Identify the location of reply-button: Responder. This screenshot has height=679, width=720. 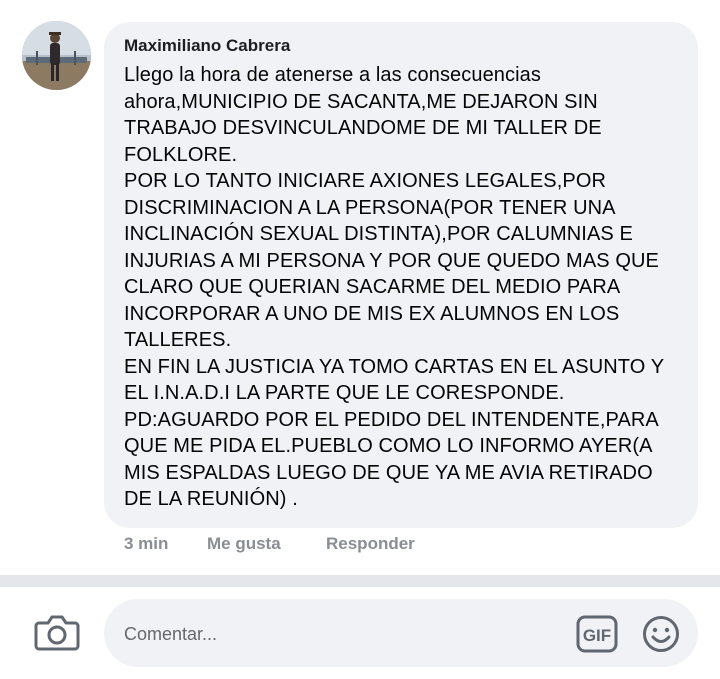
(370, 544).